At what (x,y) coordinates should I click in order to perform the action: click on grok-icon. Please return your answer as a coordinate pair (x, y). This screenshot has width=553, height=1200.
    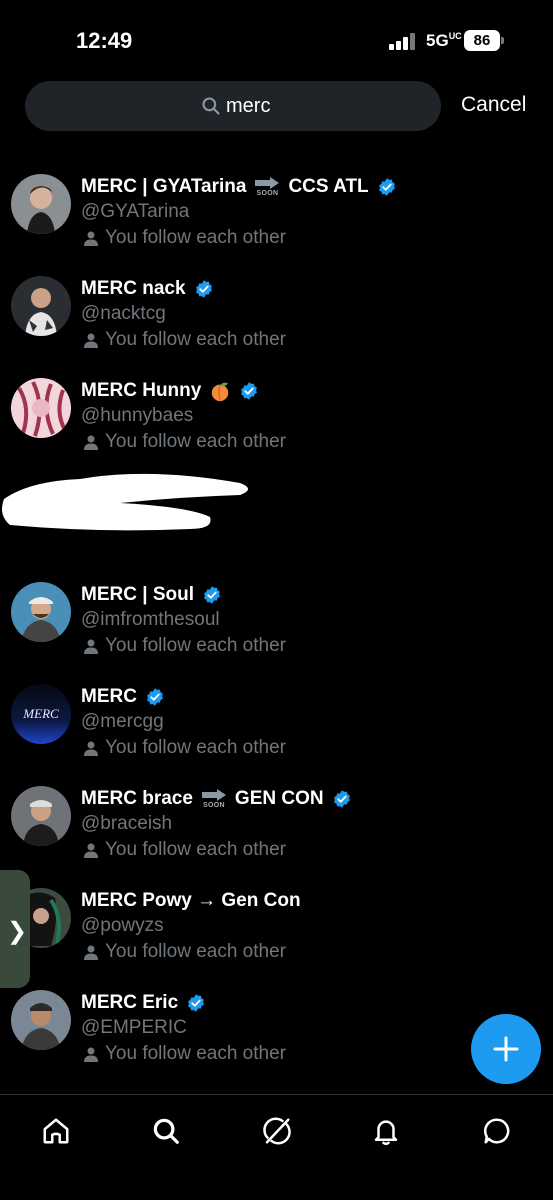
    Looking at the image, I should click on (277, 1131).